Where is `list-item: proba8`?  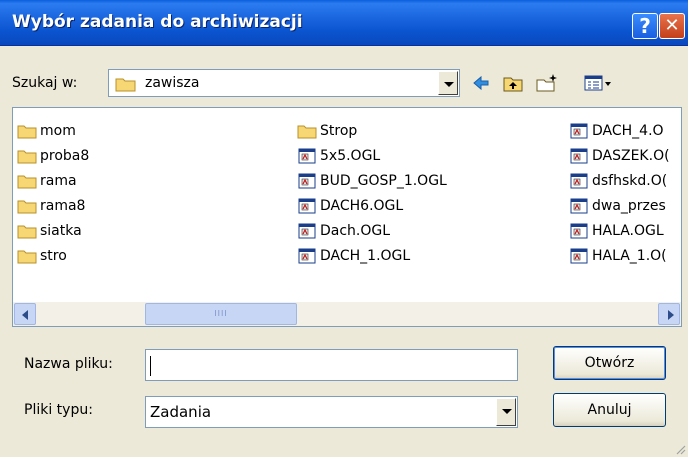 list-item: proba8 is located at coordinates (53, 155).